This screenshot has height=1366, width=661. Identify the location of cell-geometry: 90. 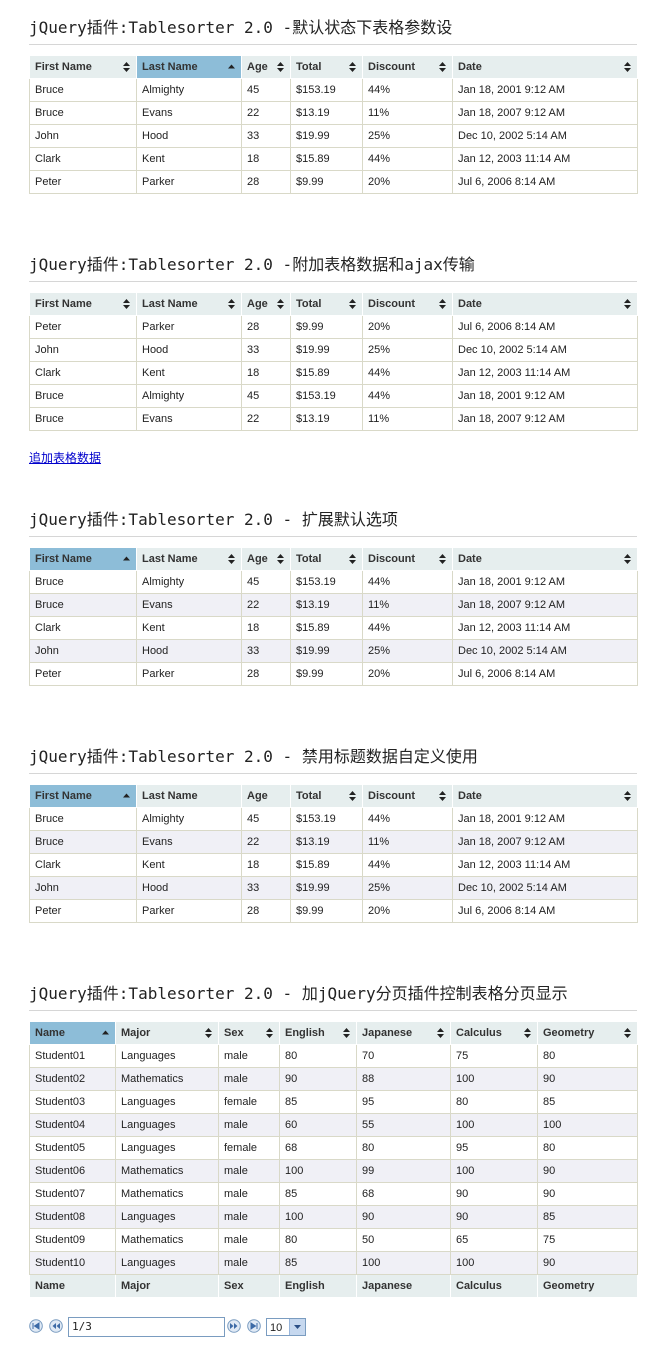
(587, 1171).